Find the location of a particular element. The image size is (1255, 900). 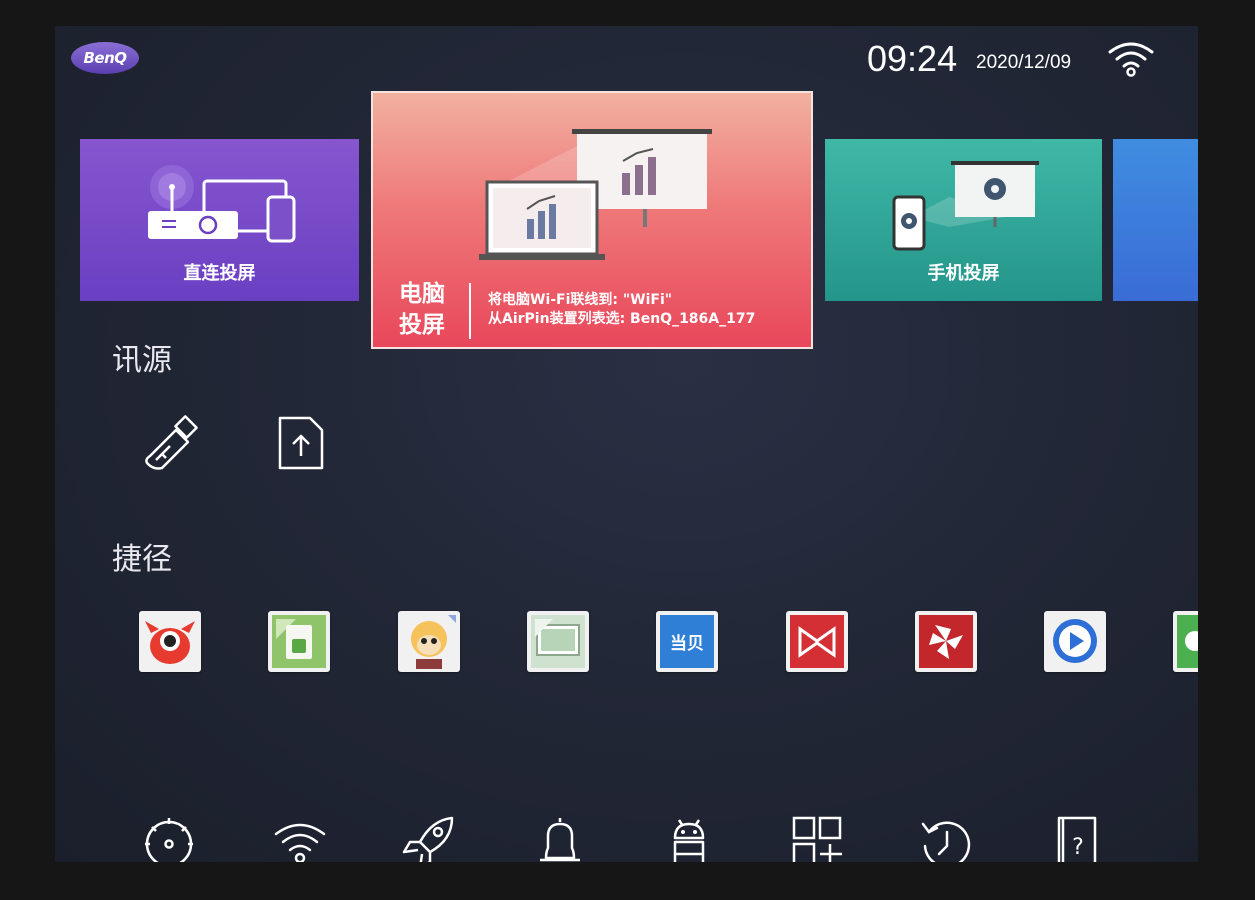

section-shortcut-title: 捷径 is located at coordinates (142, 559).